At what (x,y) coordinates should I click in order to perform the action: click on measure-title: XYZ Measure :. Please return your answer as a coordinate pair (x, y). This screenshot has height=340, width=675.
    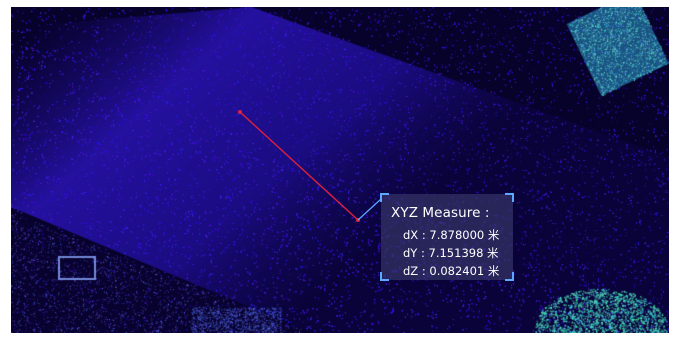
    Looking at the image, I should click on (440, 213).